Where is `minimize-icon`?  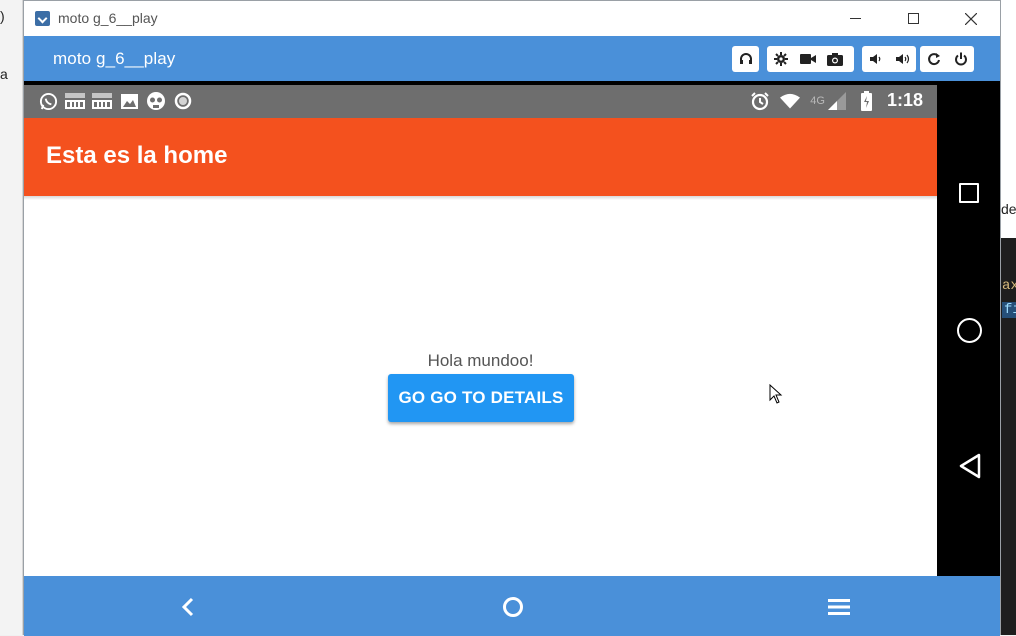 minimize-icon is located at coordinates (855, 18).